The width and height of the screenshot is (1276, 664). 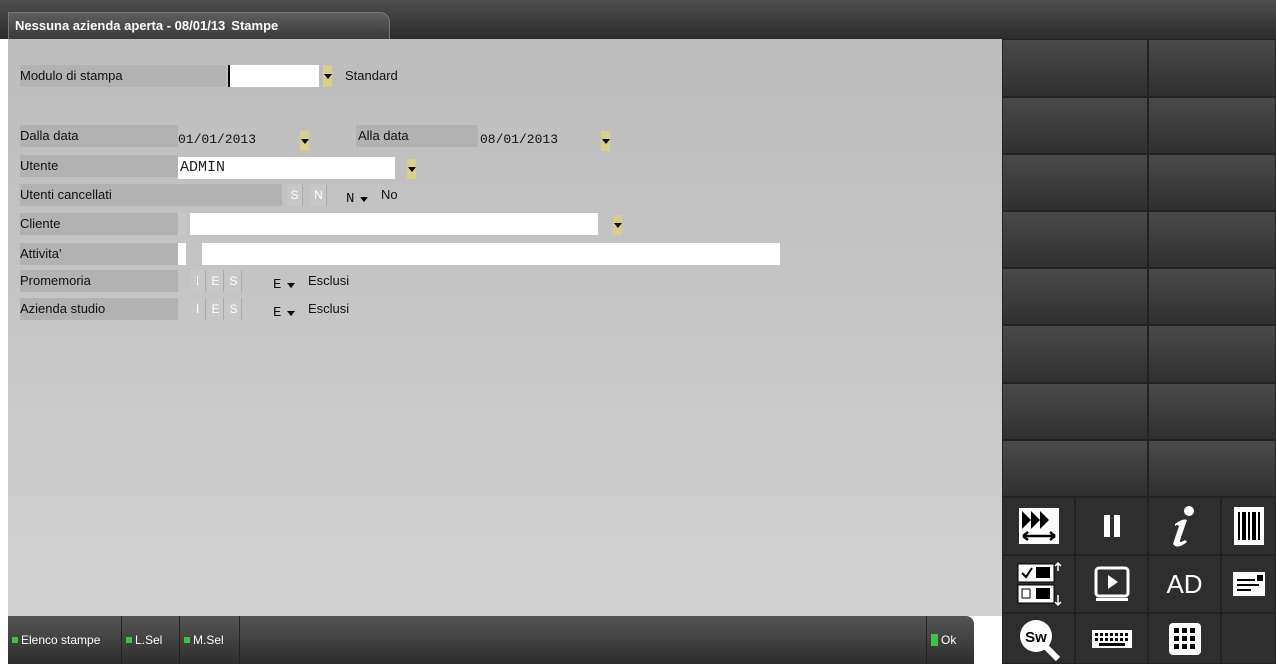 What do you see at coordinates (217, 140) in the screenshot?
I see `dalla-input: 01/01/2013` at bounding box center [217, 140].